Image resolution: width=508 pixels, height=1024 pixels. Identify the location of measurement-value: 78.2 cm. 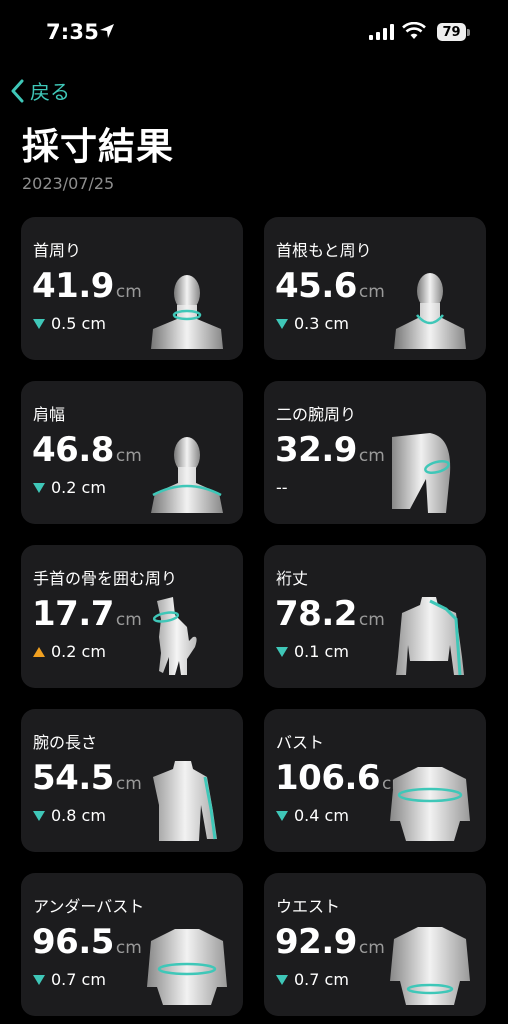
(330, 614).